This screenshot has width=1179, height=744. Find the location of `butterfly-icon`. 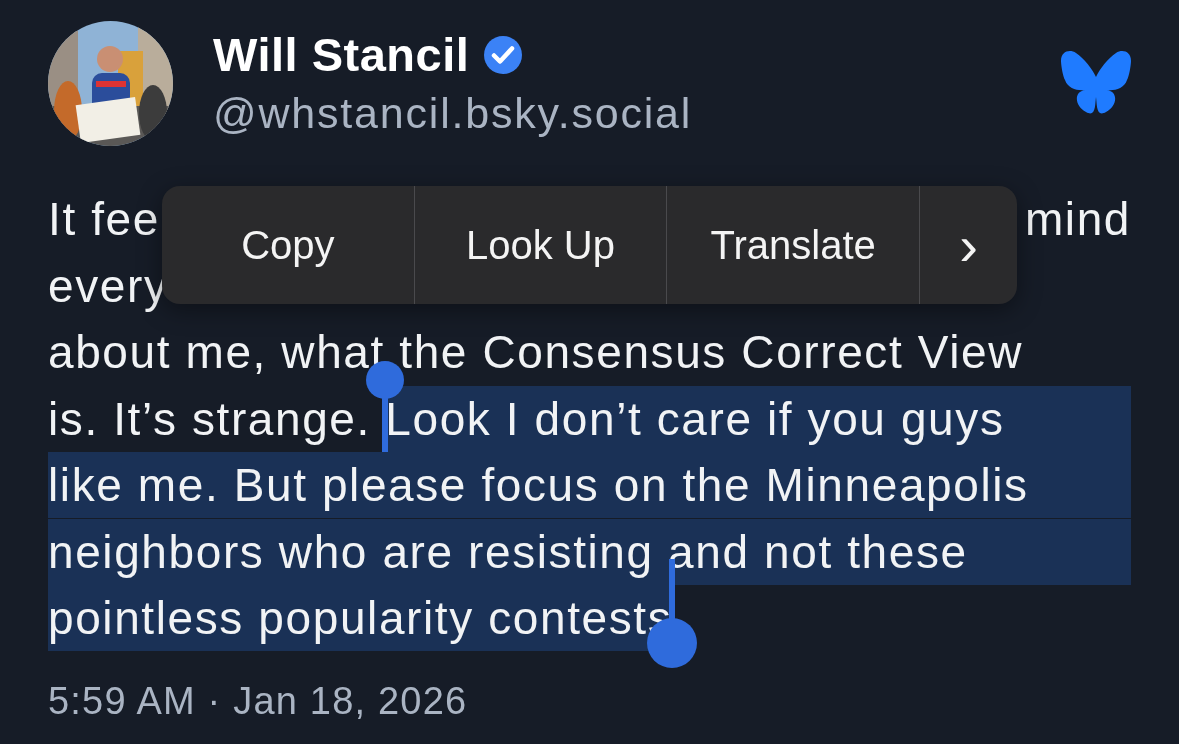

butterfly-icon is located at coordinates (1096, 83).